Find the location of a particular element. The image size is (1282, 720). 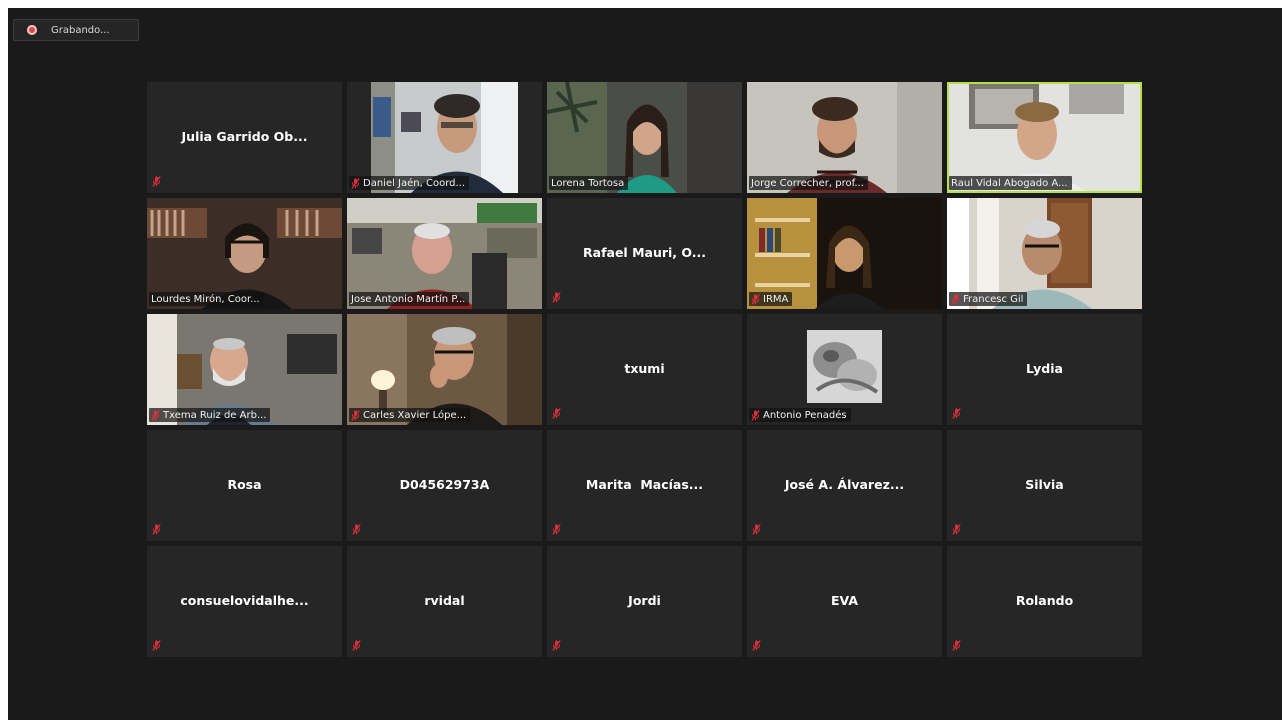

participant-name: Antonio Penadés is located at coordinates (805, 415).